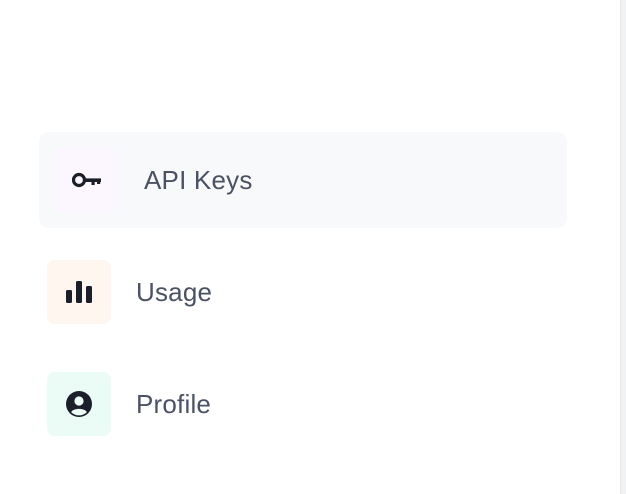  I want to click on sidebar-item-usage: Usage, so click(307, 292).